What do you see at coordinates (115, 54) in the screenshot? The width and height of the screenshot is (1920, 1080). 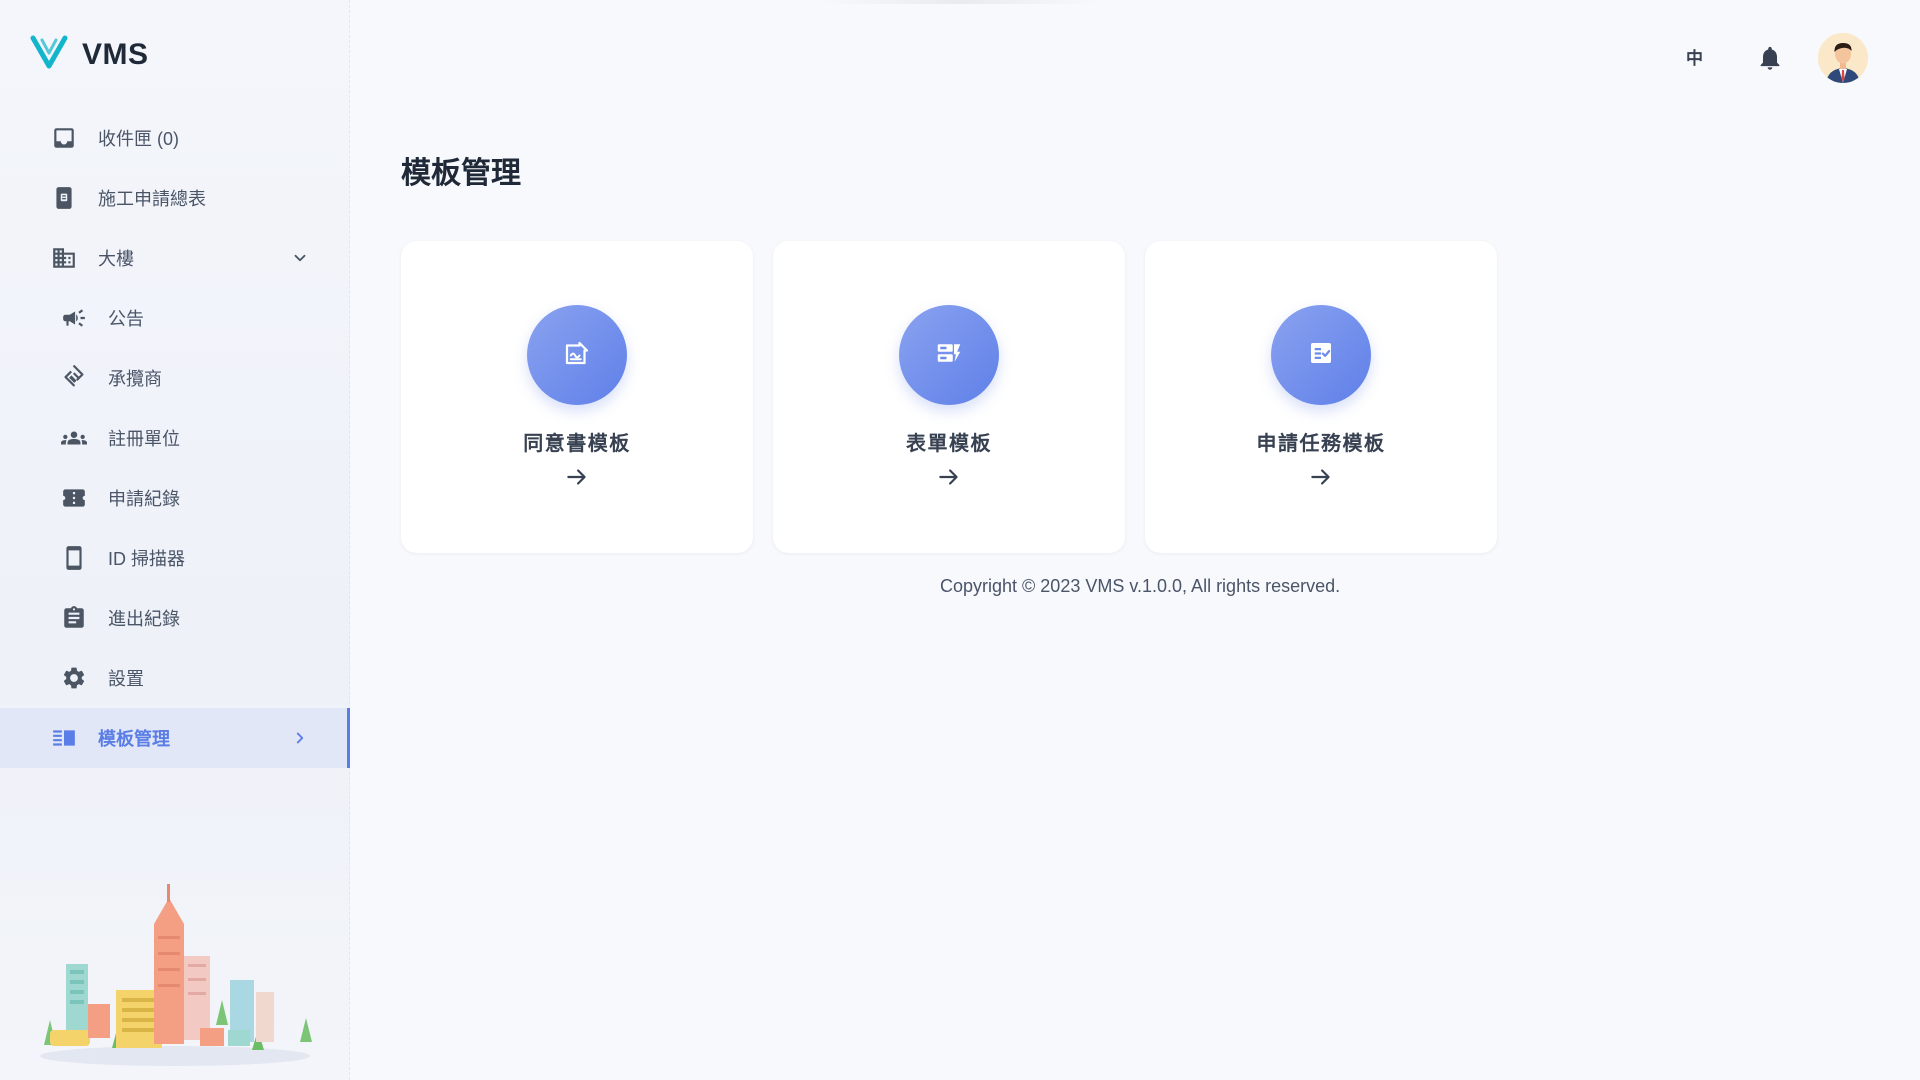 I see `app-name: VMS` at bounding box center [115, 54].